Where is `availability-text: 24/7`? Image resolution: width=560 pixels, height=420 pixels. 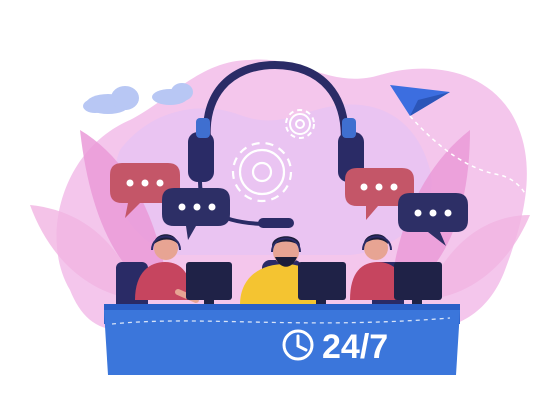
availability-text: 24/7 is located at coordinates (355, 347).